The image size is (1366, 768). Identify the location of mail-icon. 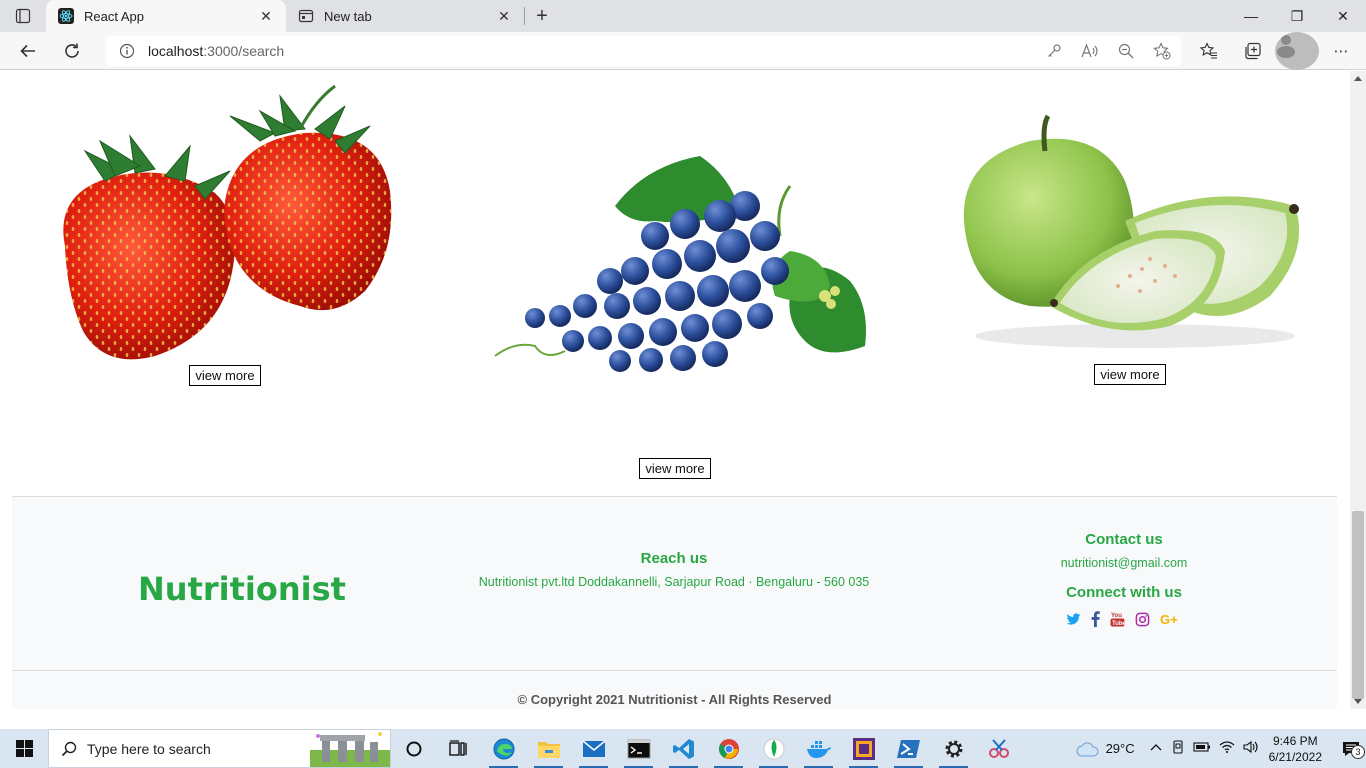
(593, 748).